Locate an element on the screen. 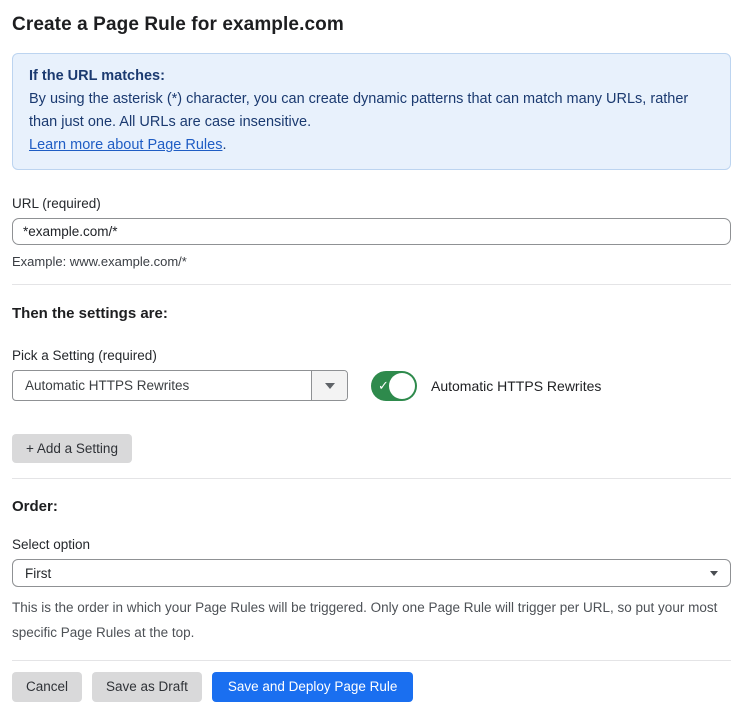 The width and height of the screenshot is (743, 702). order-section-heading: Order: is located at coordinates (35, 506).